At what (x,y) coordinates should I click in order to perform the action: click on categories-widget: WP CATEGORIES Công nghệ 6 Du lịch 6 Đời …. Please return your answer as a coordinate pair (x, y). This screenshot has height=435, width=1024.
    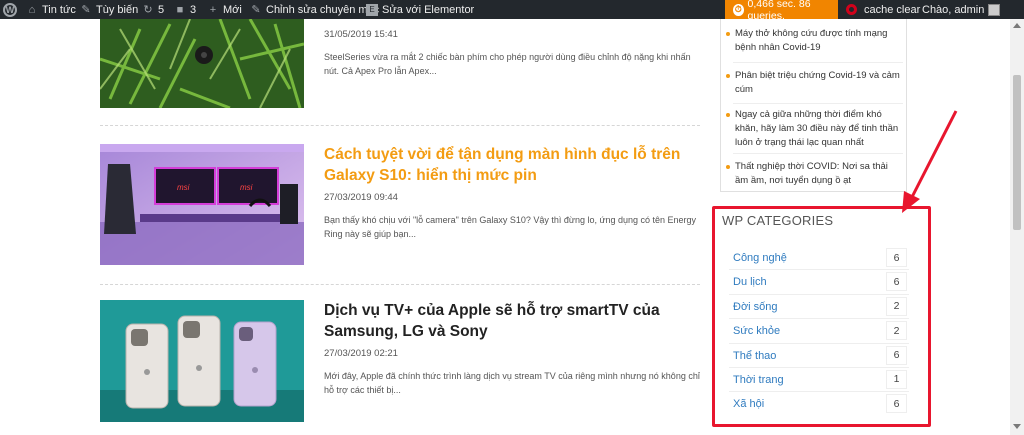
    Looking at the image, I should click on (821, 316).